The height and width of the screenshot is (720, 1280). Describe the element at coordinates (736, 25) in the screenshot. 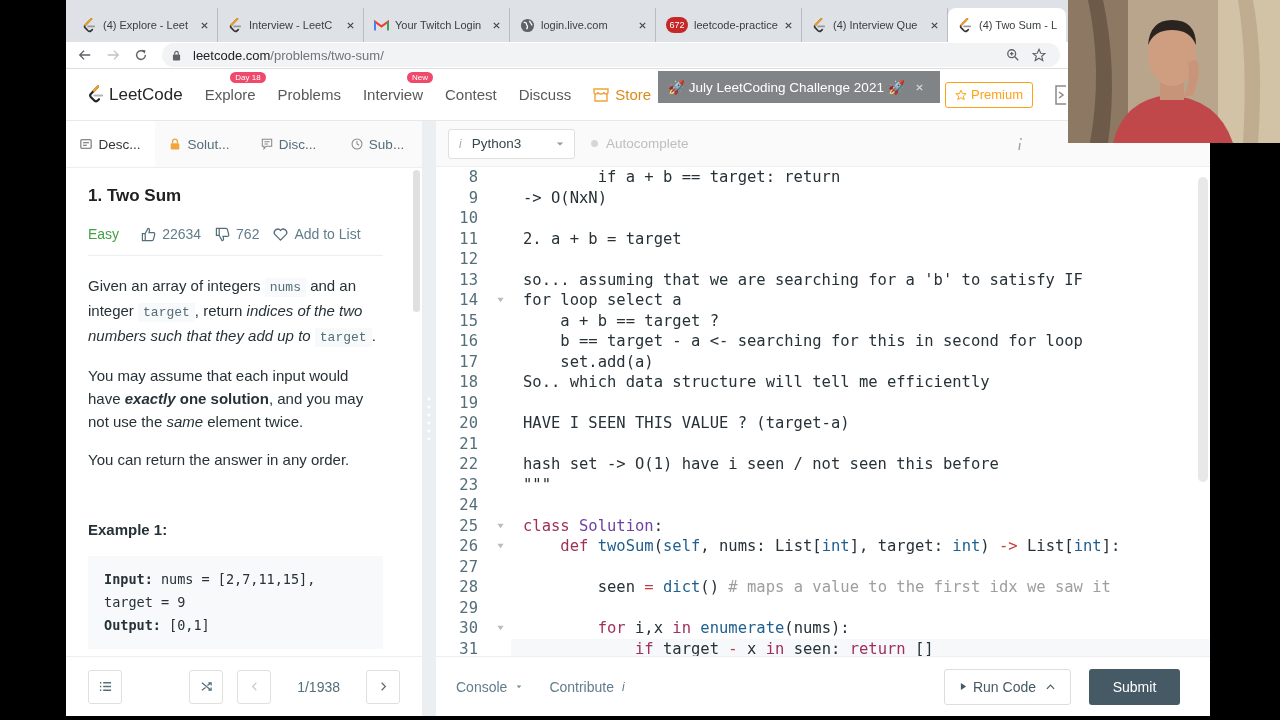

I see `tab-title: leetcode-practice` at that location.